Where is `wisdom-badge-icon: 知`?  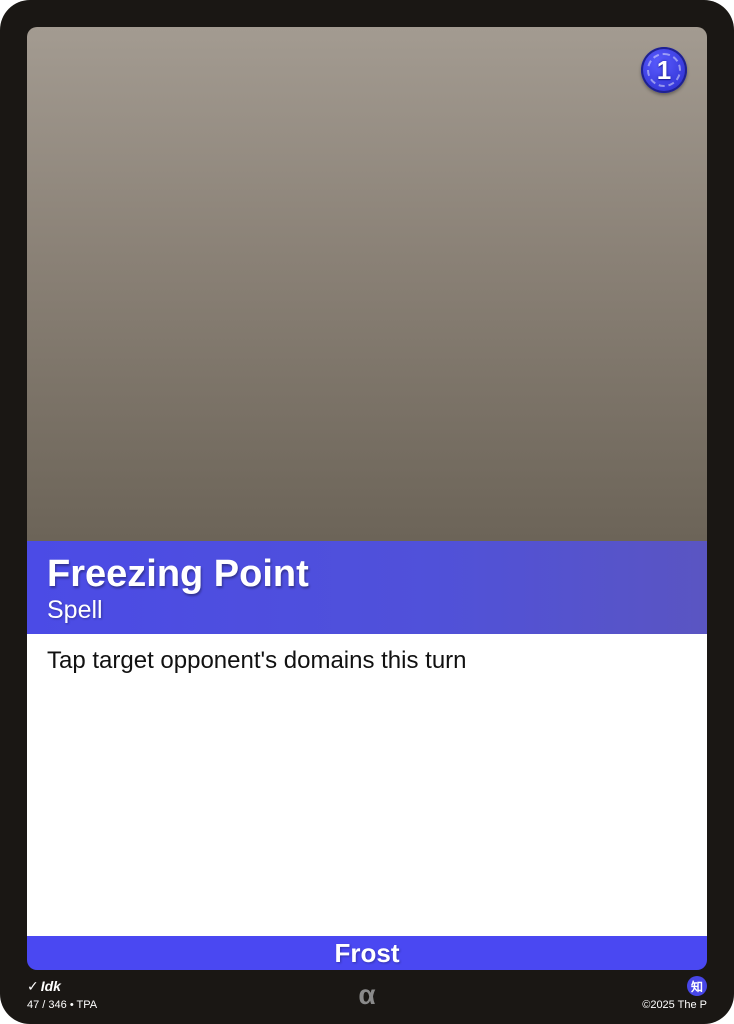
wisdom-badge-icon: 知 is located at coordinates (697, 986).